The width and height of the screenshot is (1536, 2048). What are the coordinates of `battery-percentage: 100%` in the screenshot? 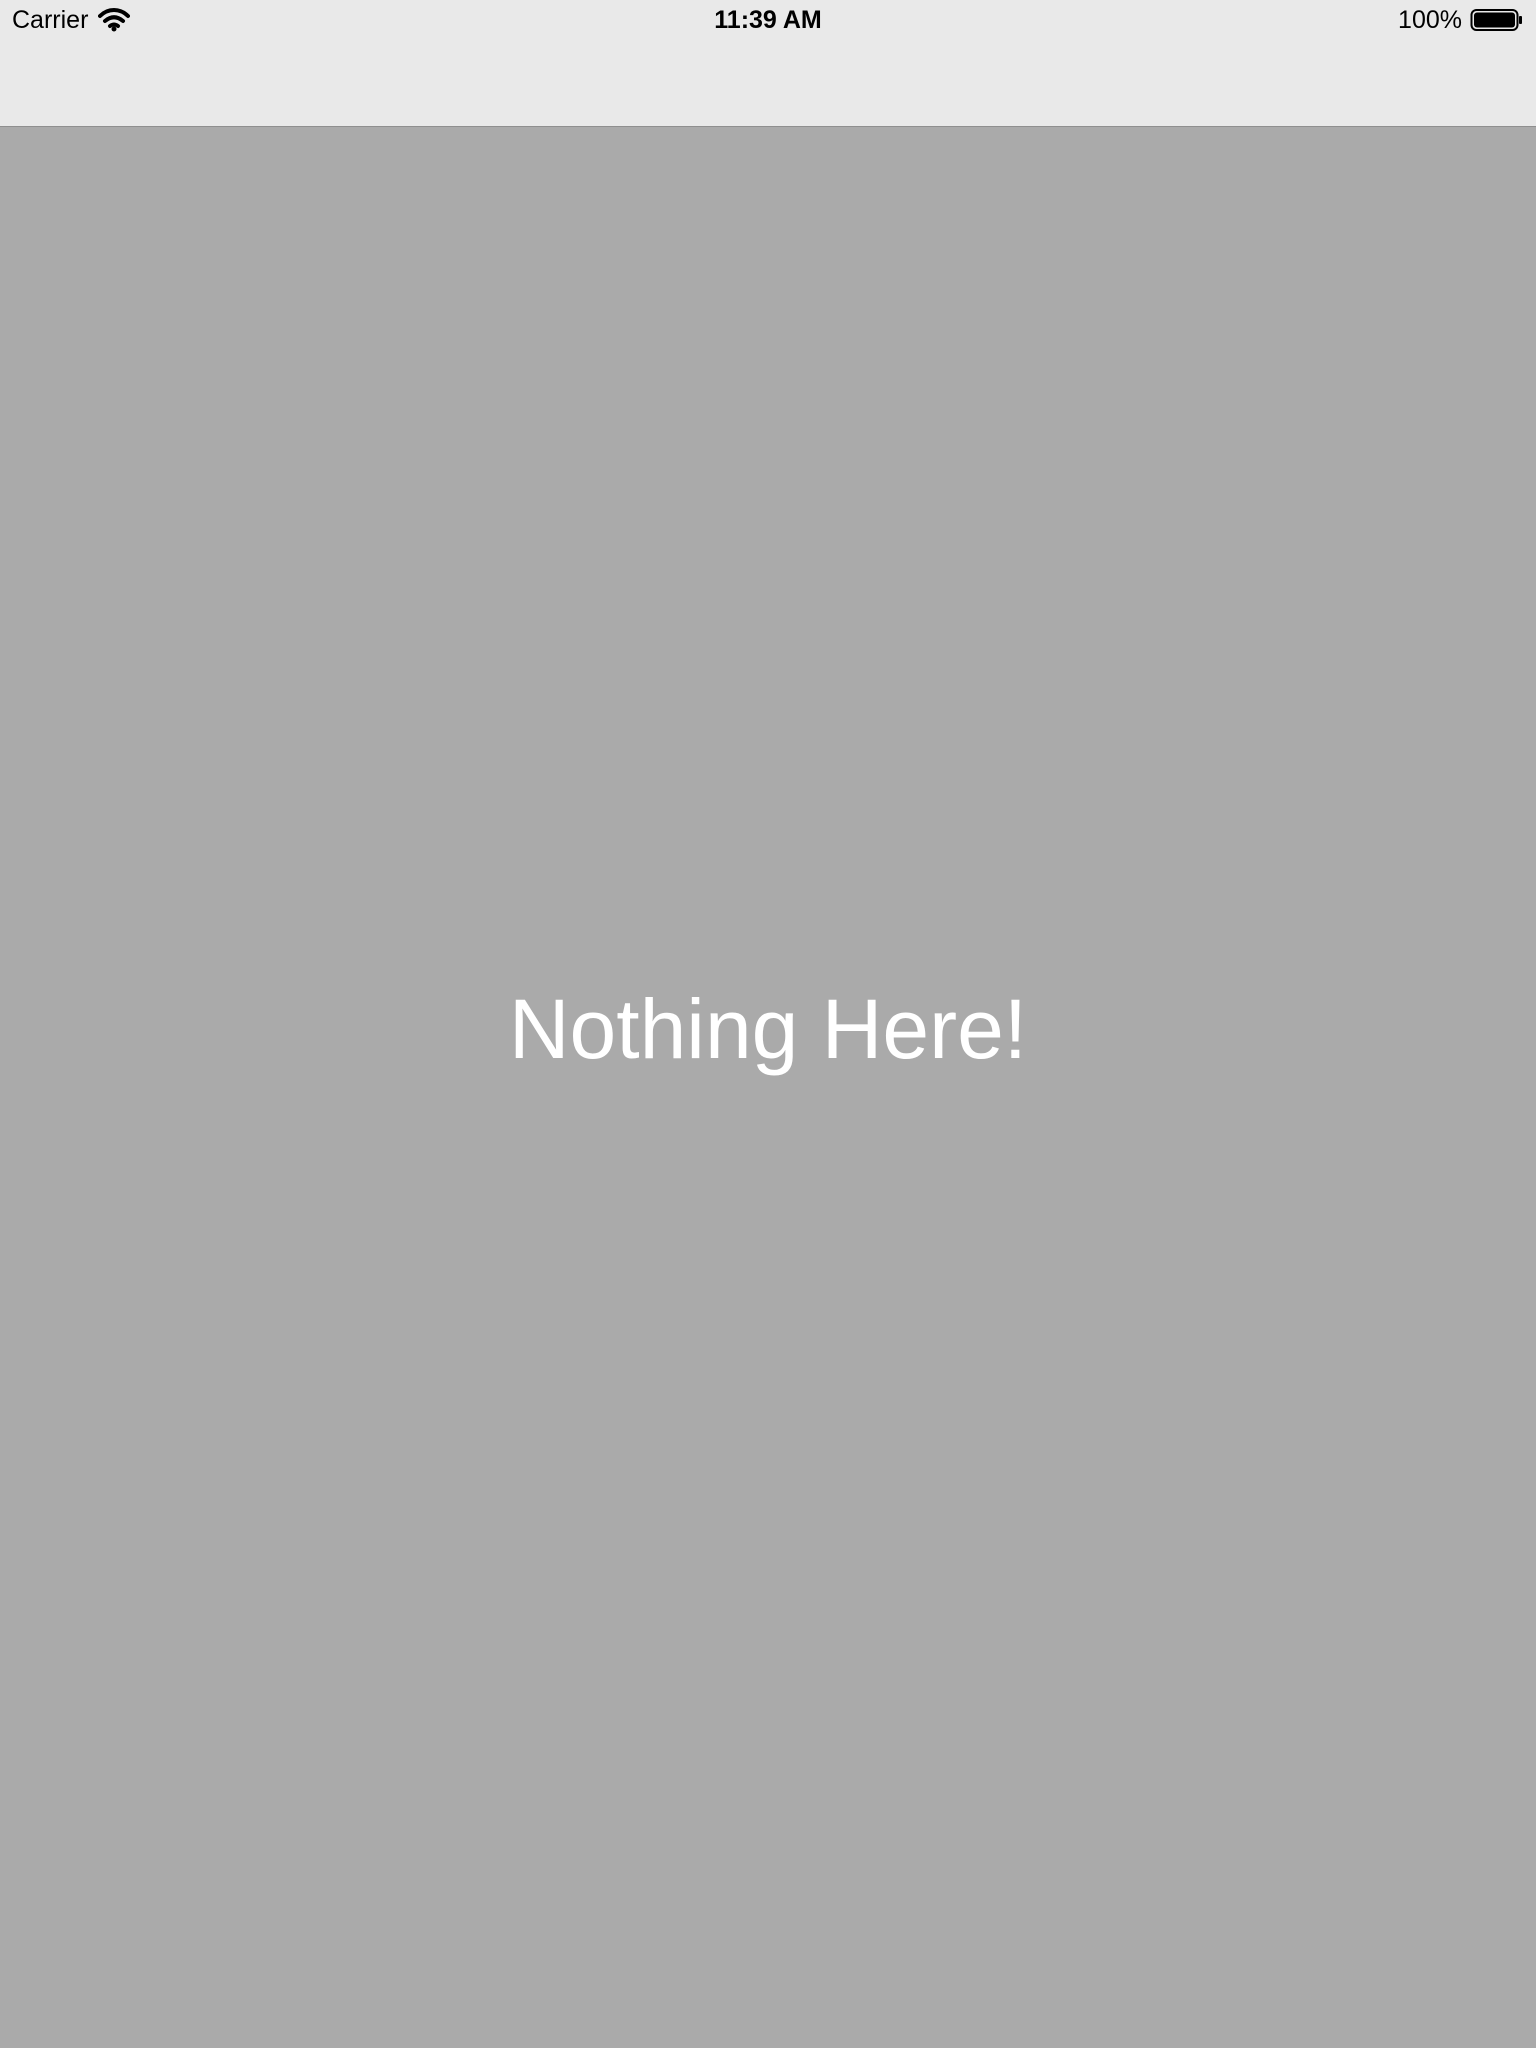 It's located at (1430, 20).